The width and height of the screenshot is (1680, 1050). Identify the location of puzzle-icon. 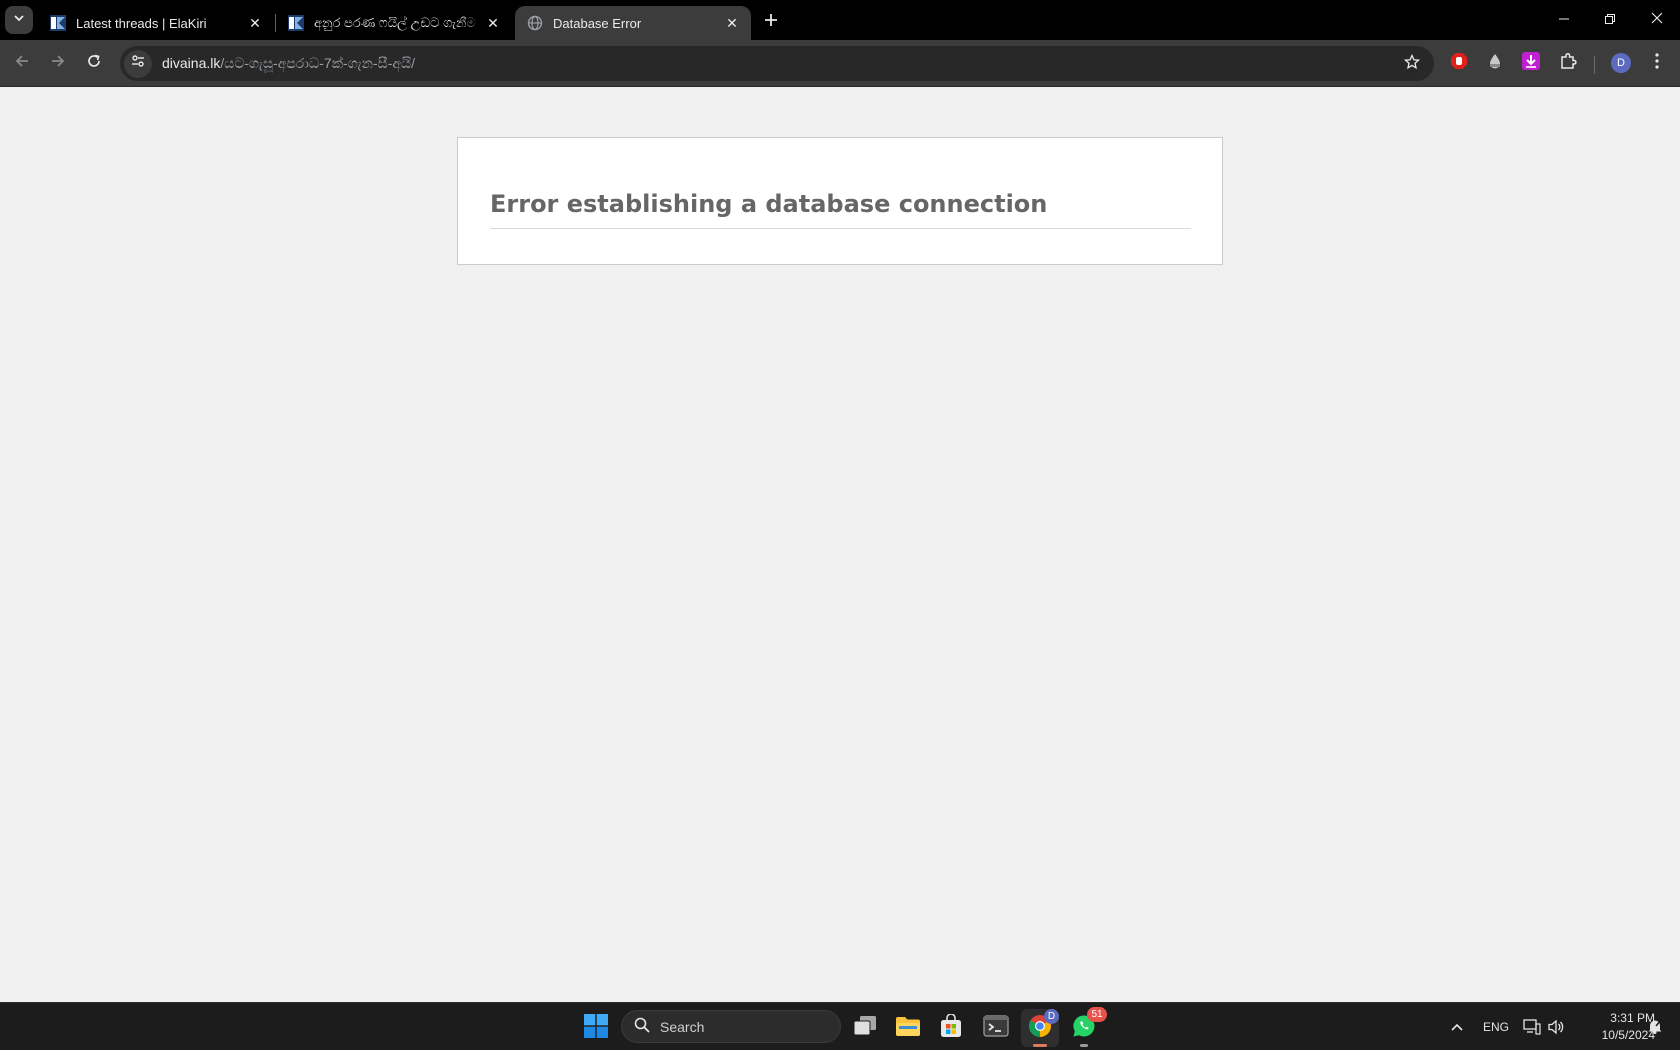
(1568, 63).